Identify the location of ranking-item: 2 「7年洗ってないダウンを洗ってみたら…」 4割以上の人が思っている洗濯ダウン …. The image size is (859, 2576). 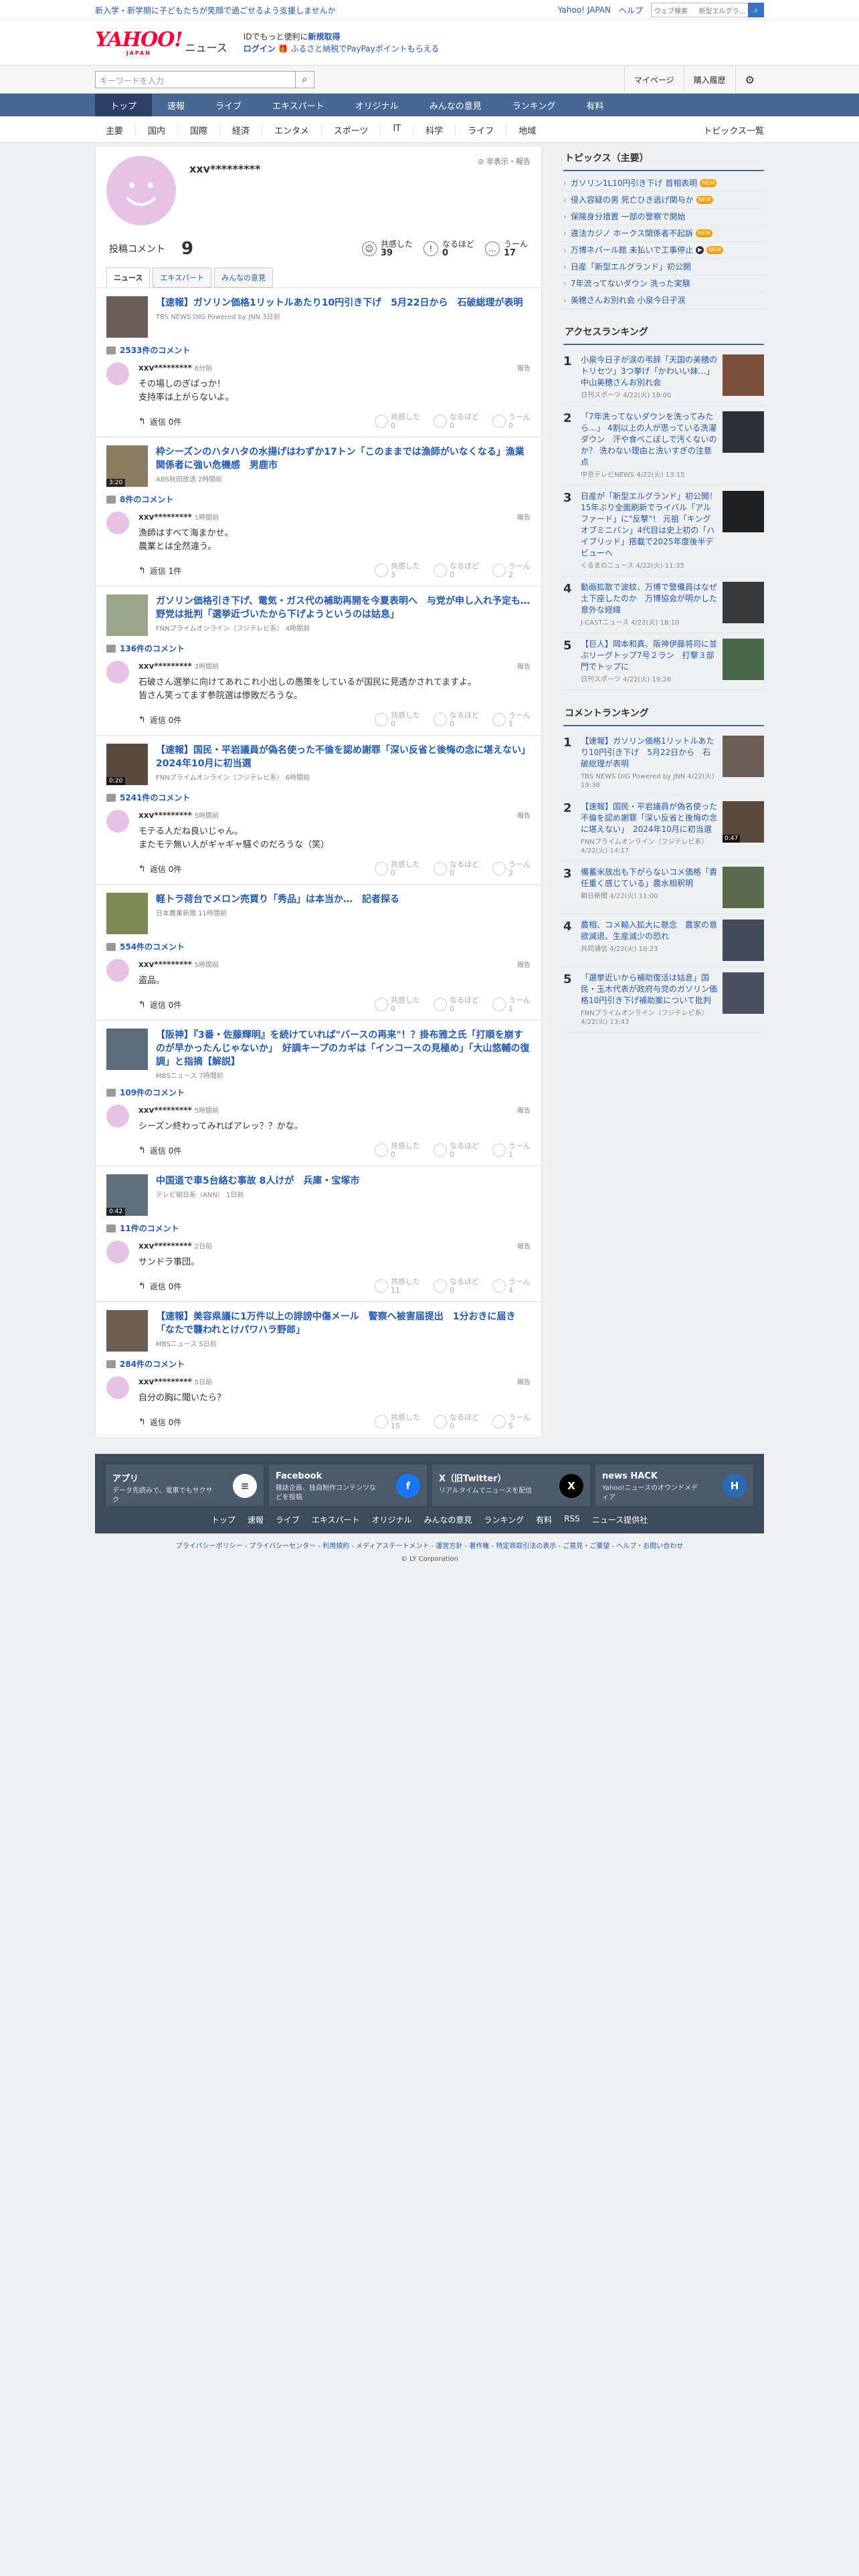
(663, 446).